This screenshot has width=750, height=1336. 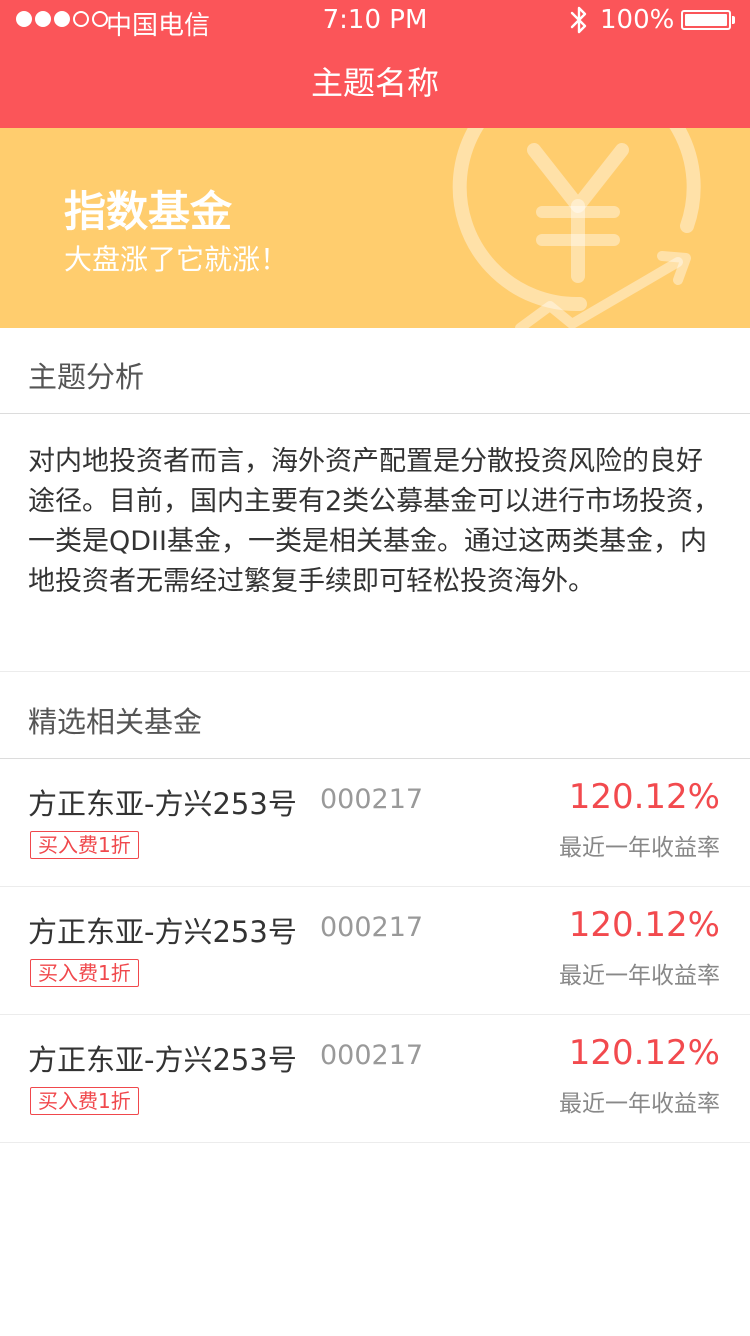 I want to click on funds-section-header: 精选相关基金, so click(x=375, y=716).